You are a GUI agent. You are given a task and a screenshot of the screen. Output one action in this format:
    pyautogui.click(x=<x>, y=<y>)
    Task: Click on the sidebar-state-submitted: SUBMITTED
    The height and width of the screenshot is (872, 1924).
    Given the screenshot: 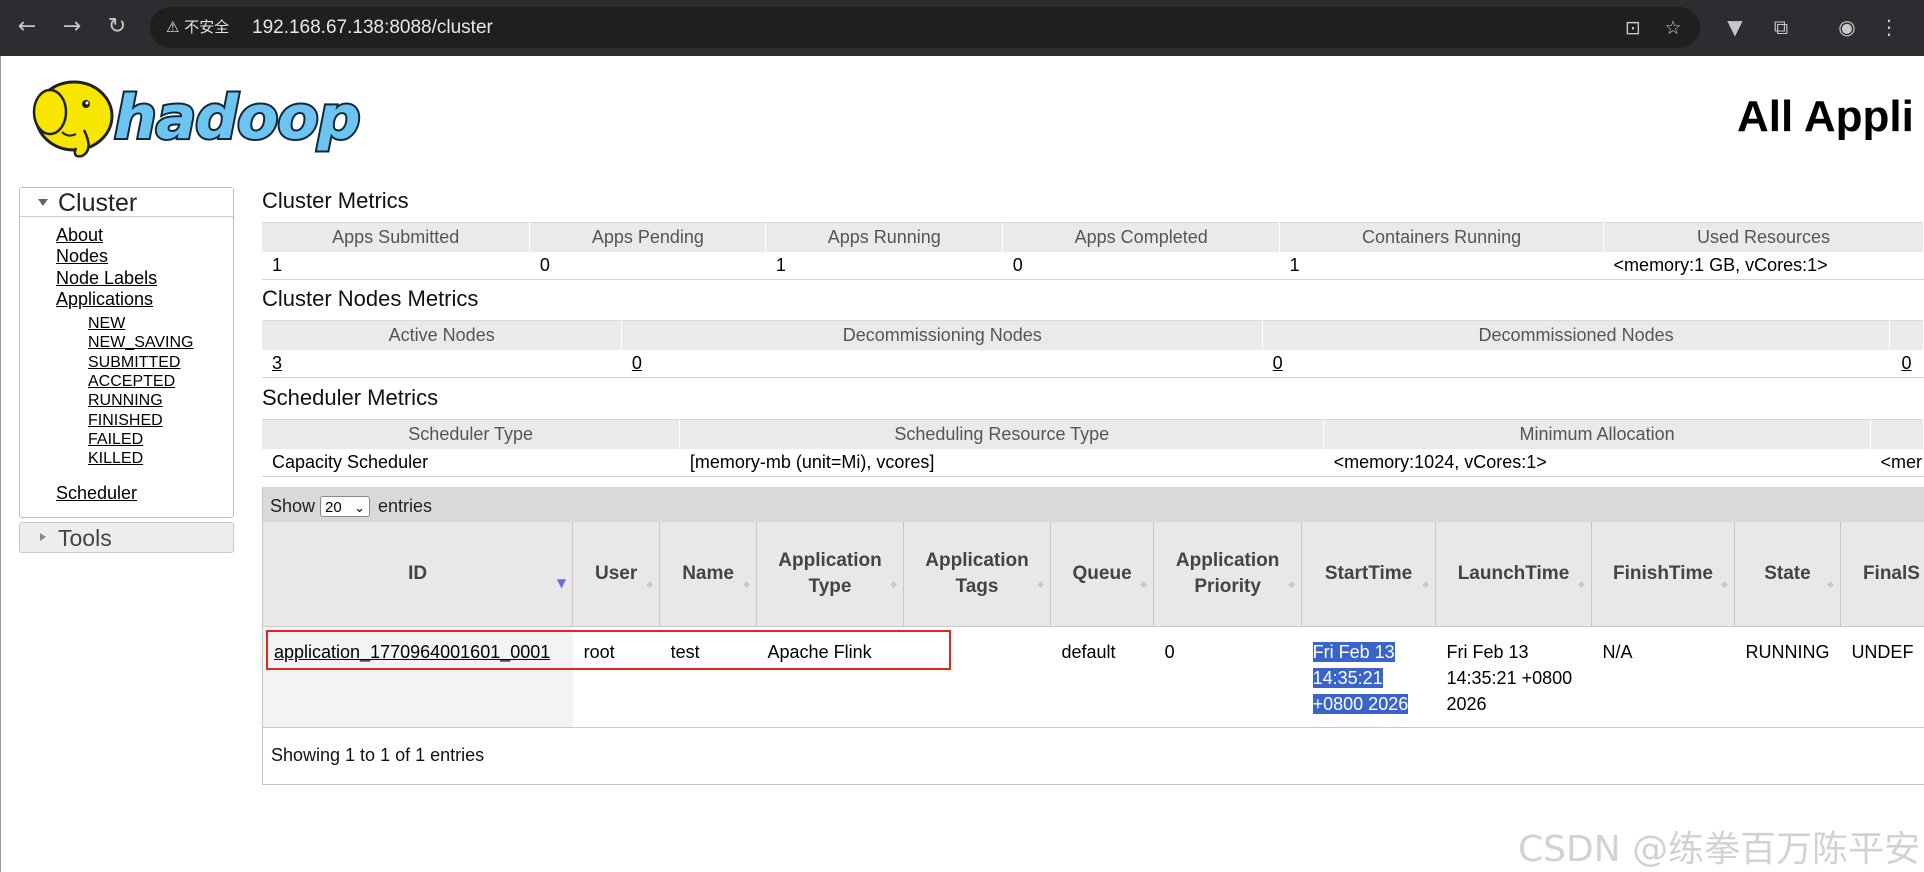 What is the action you would take?
    pyautogui.click(x=134, y=363)
    